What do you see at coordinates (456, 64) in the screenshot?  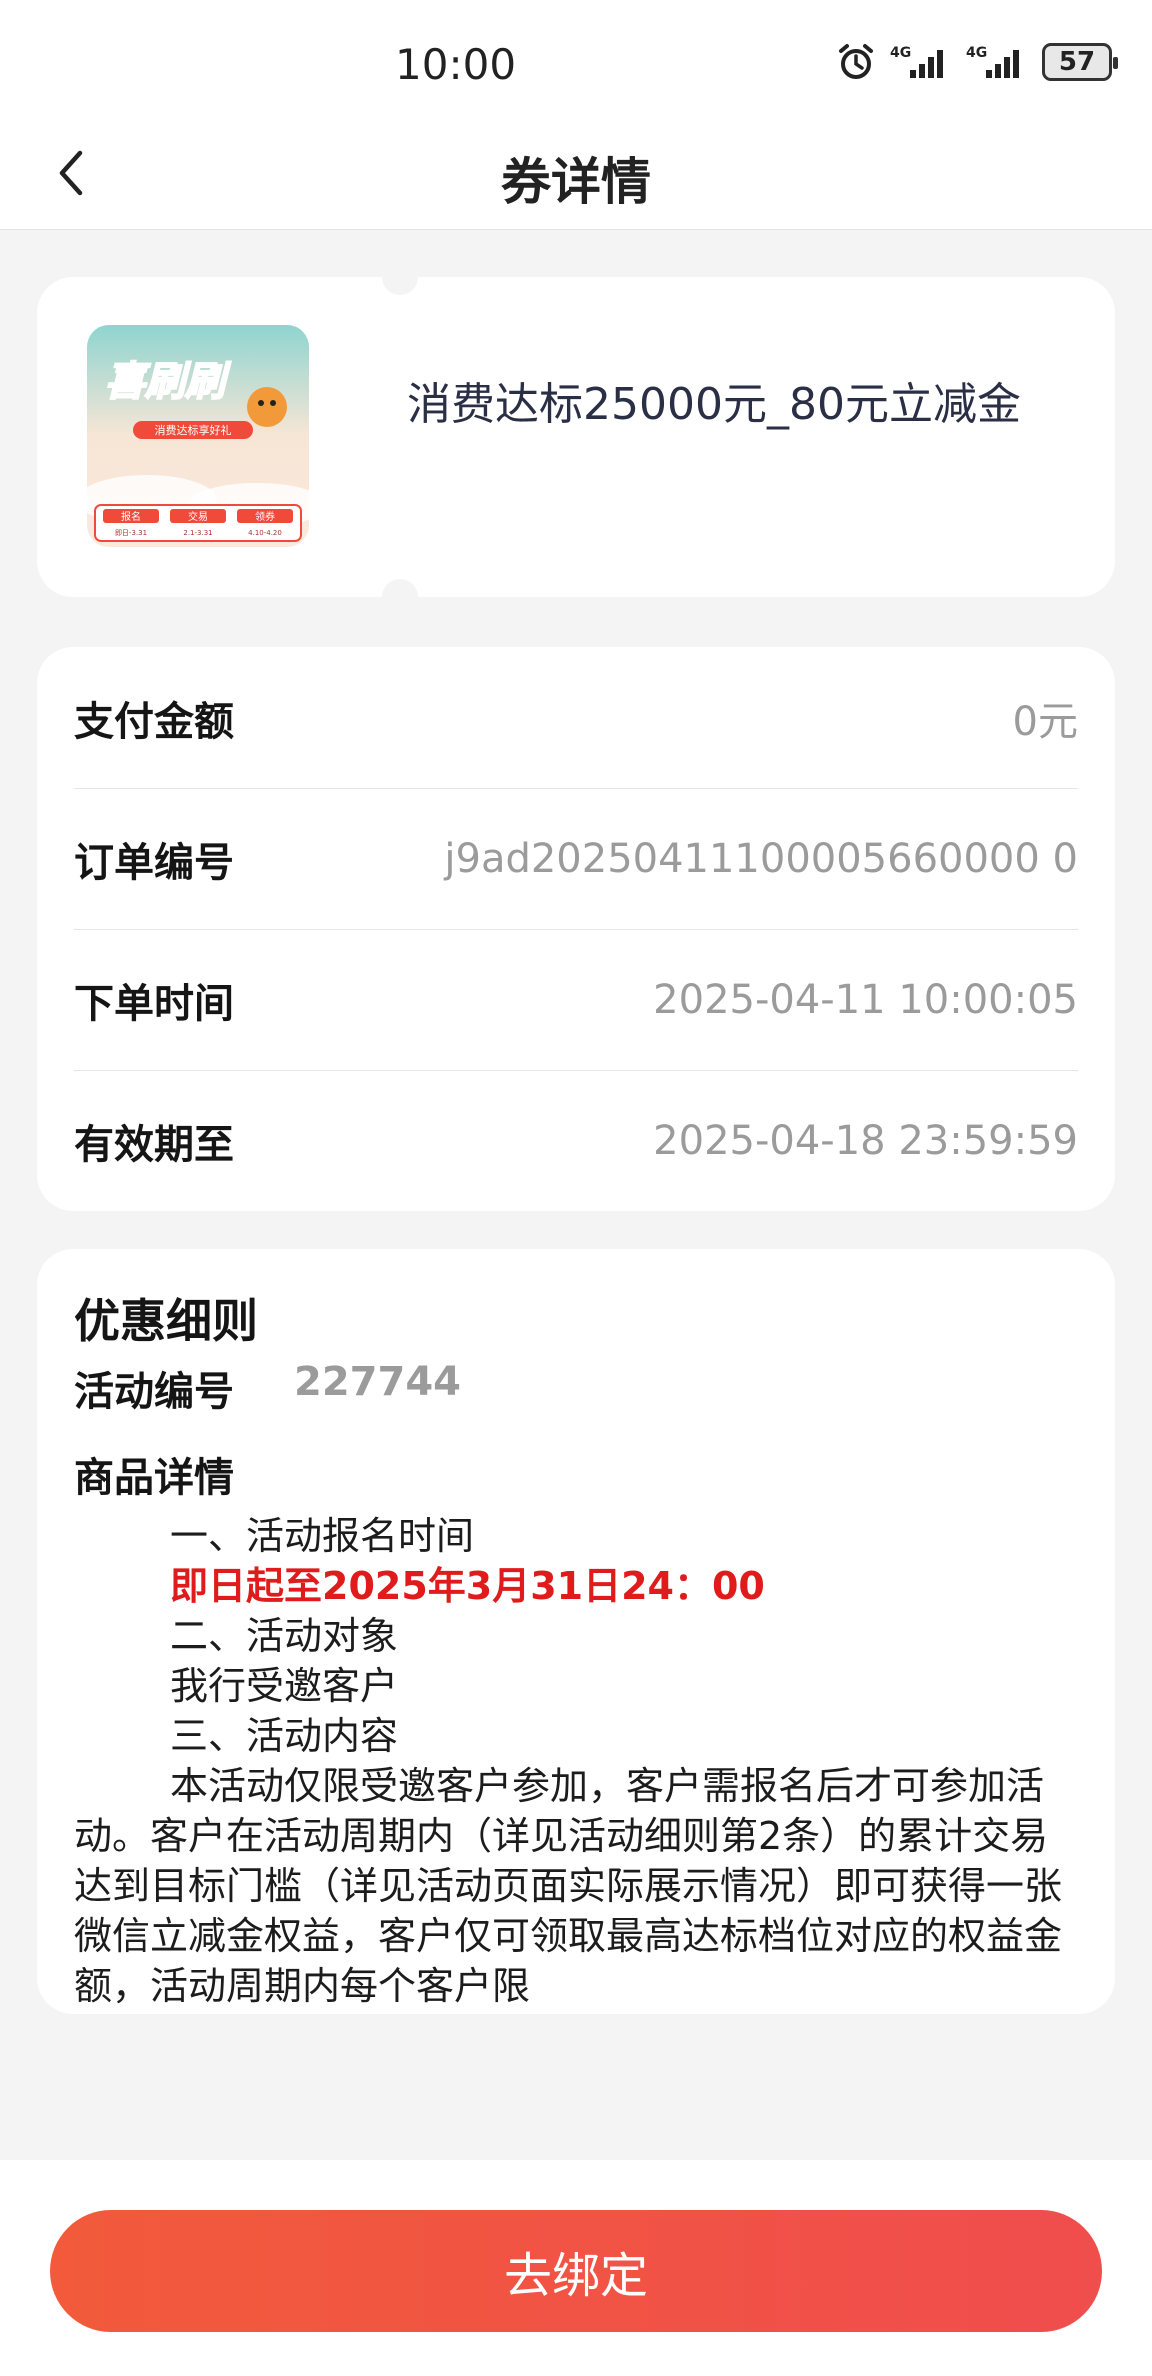 I see `status-time: 10:00` at bounding box center [456, 64].